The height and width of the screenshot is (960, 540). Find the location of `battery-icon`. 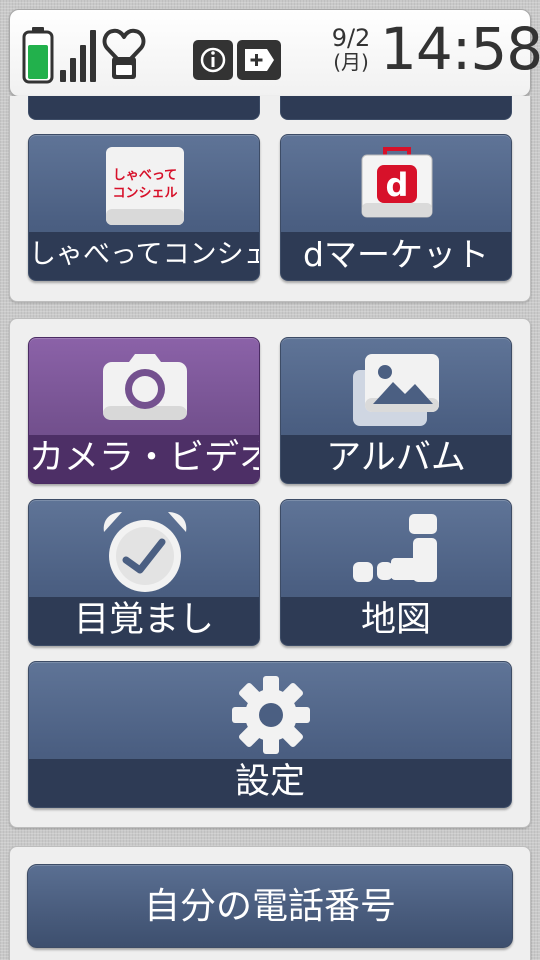

battery-icon is located at coordinates (38, 55).